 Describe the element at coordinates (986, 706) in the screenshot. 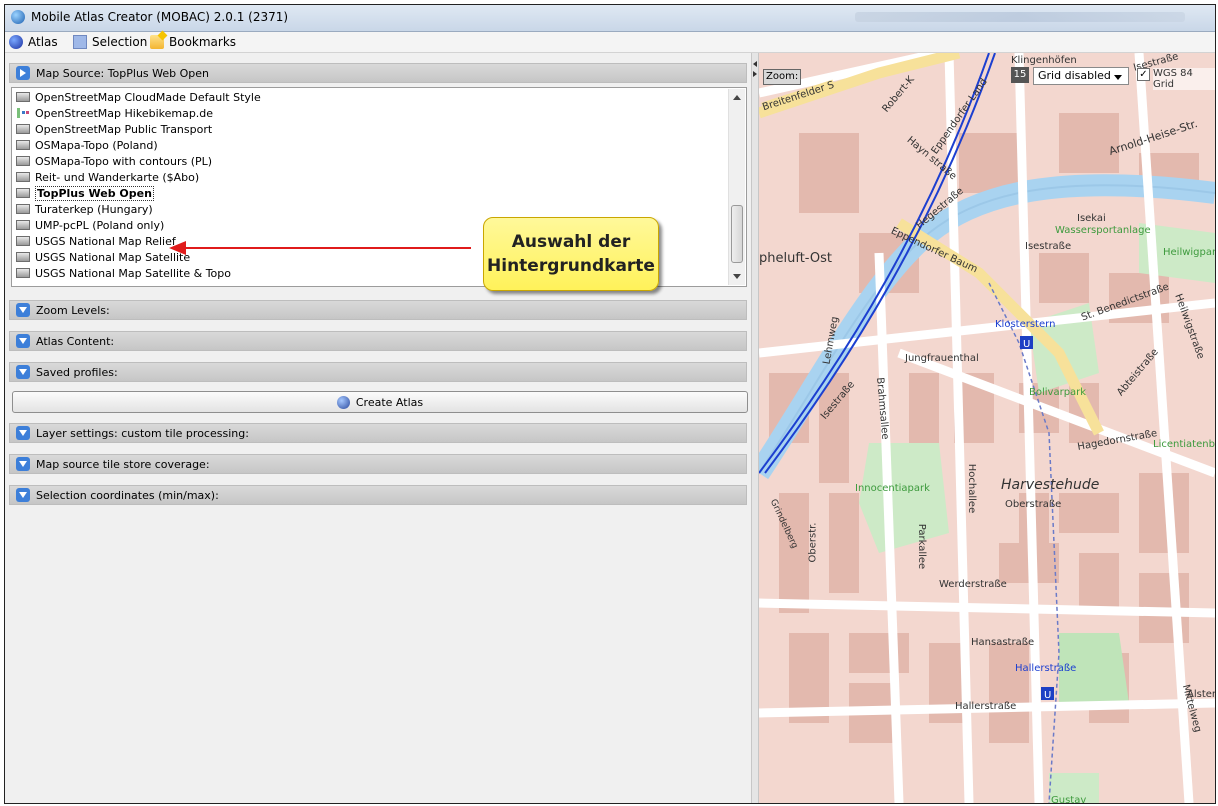

I see `map-label-street: Hallerstraße` at that location.